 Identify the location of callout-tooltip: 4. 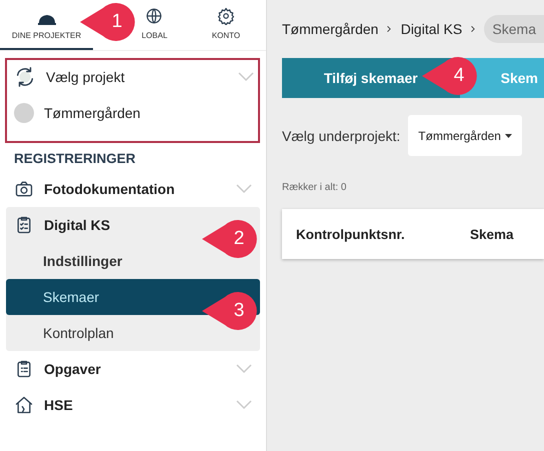
(449, 76).